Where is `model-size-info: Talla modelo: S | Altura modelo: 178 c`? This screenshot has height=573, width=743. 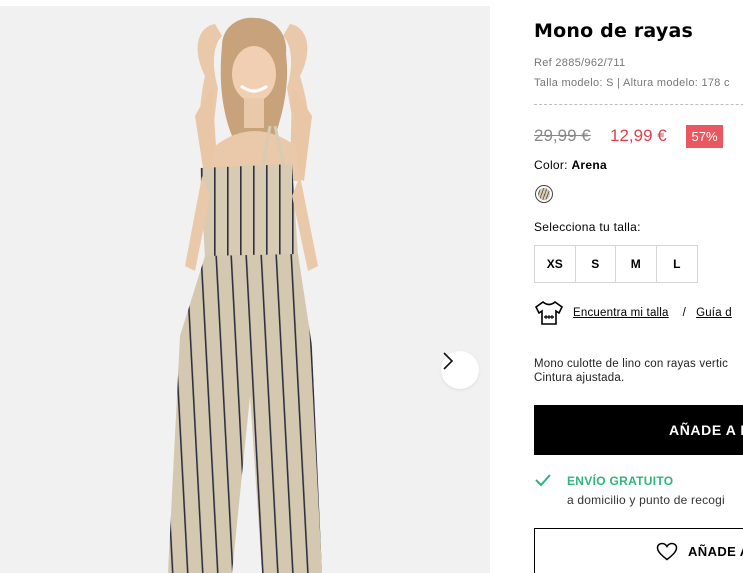
model-size-info: Talla modelo: S | Altura modelo: 178 c is located at coordinates (632, 83).